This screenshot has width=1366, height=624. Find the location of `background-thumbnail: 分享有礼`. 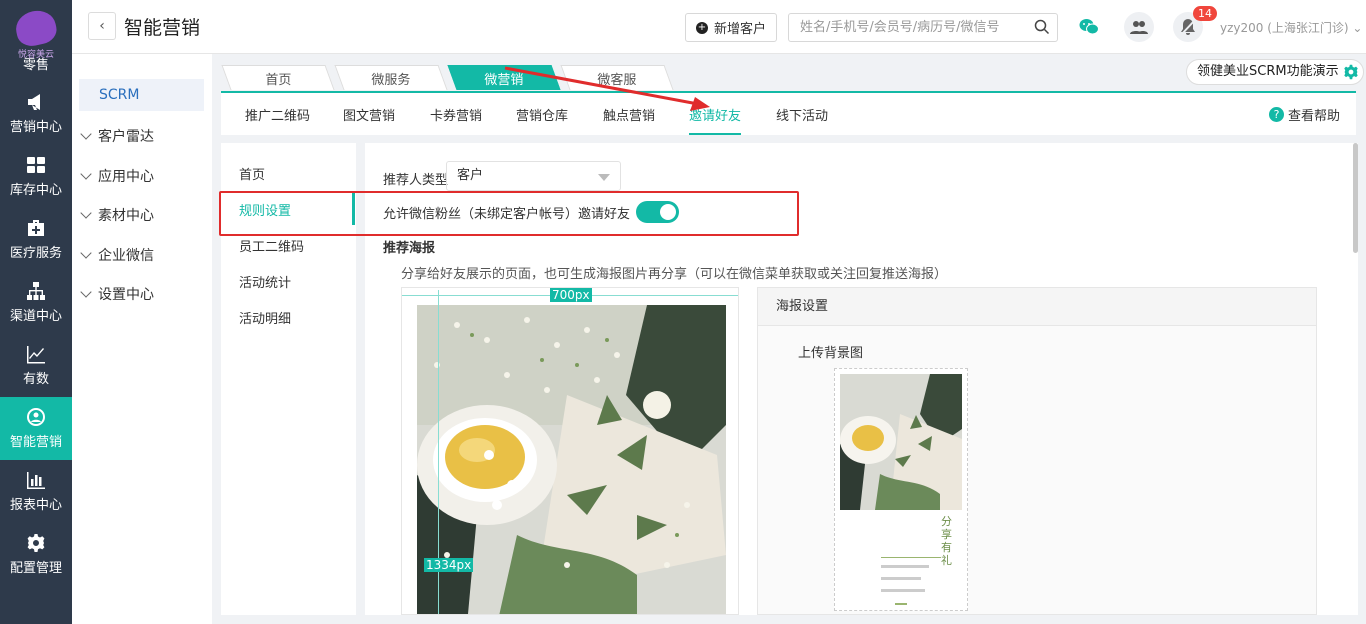

background-thumbnail: 分享有礼 is located at coordinates (901, 489).